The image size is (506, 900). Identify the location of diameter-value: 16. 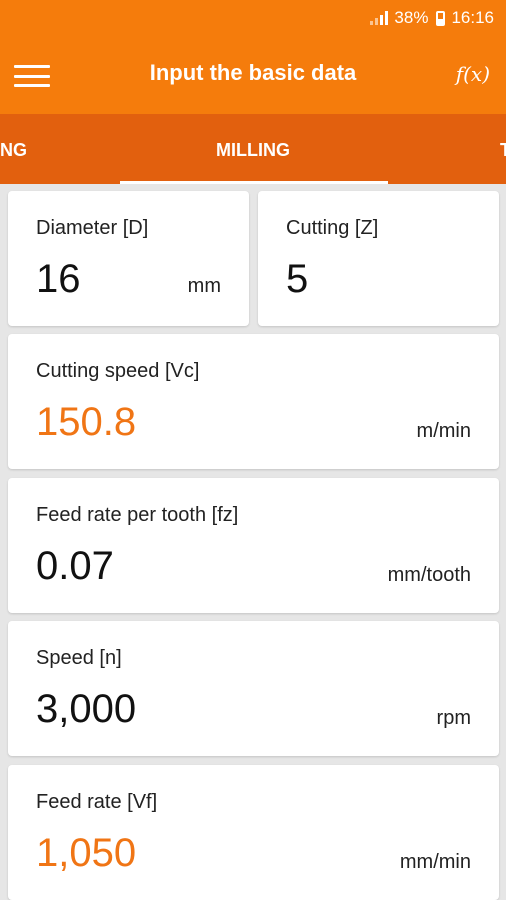
(58, 279).